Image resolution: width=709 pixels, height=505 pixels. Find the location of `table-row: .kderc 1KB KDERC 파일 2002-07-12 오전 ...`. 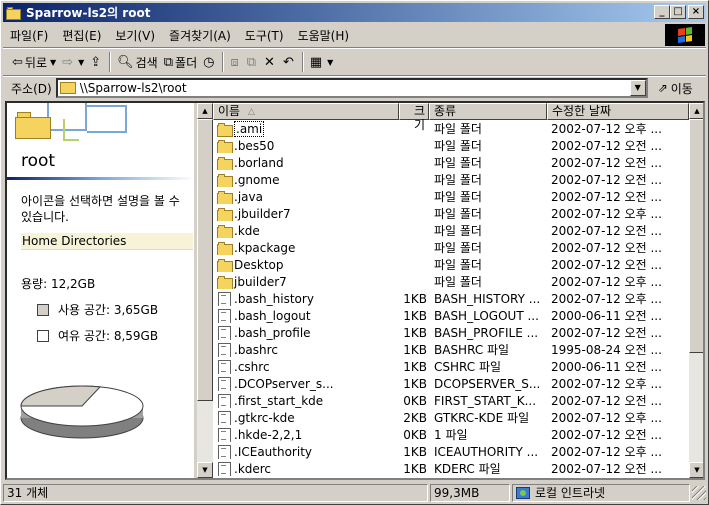

table-row: .kderc 1KB KDERC 파일 2002-07-12 오전 ... is located at coordinates (451, 468).